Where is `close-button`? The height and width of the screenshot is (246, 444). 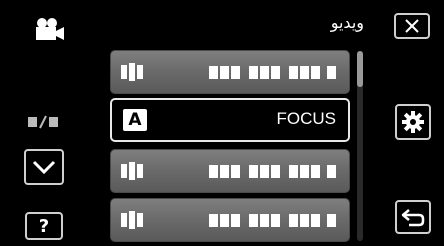
close-button is located at coordinates (412, 26).